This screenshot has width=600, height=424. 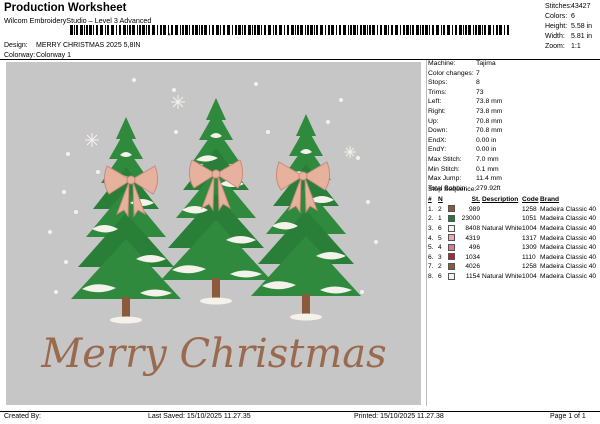 What do you see at coordinates (489, 179) in the screenshot?
I see `detail-value: 11.4 mm` at bounding box center [489, 179].